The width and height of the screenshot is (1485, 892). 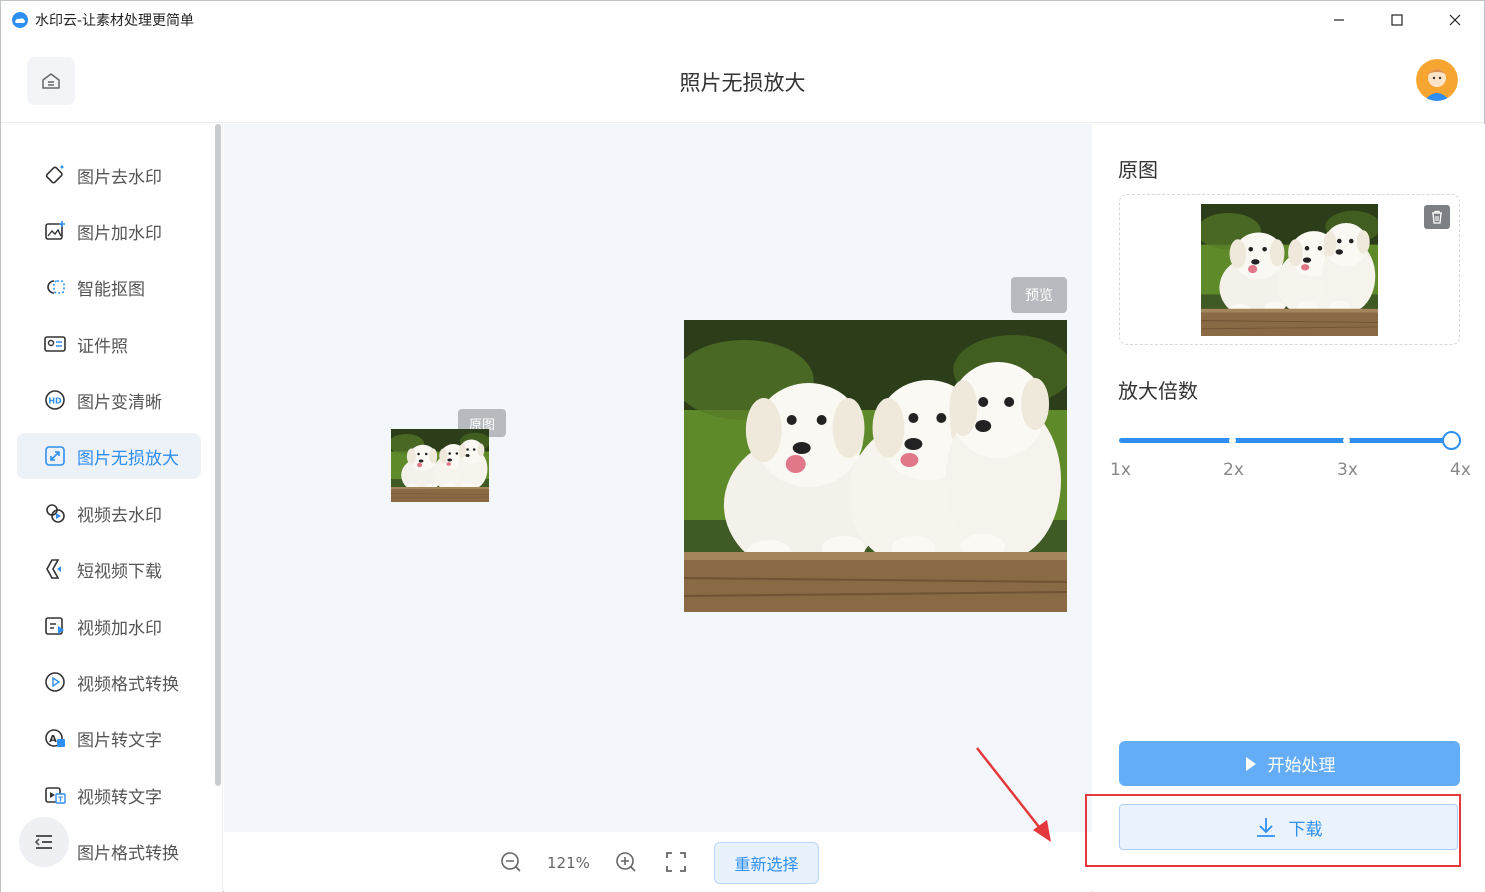 I want to click on sidebar-item-id-photo: 证件照, so click(x=109, y=344).